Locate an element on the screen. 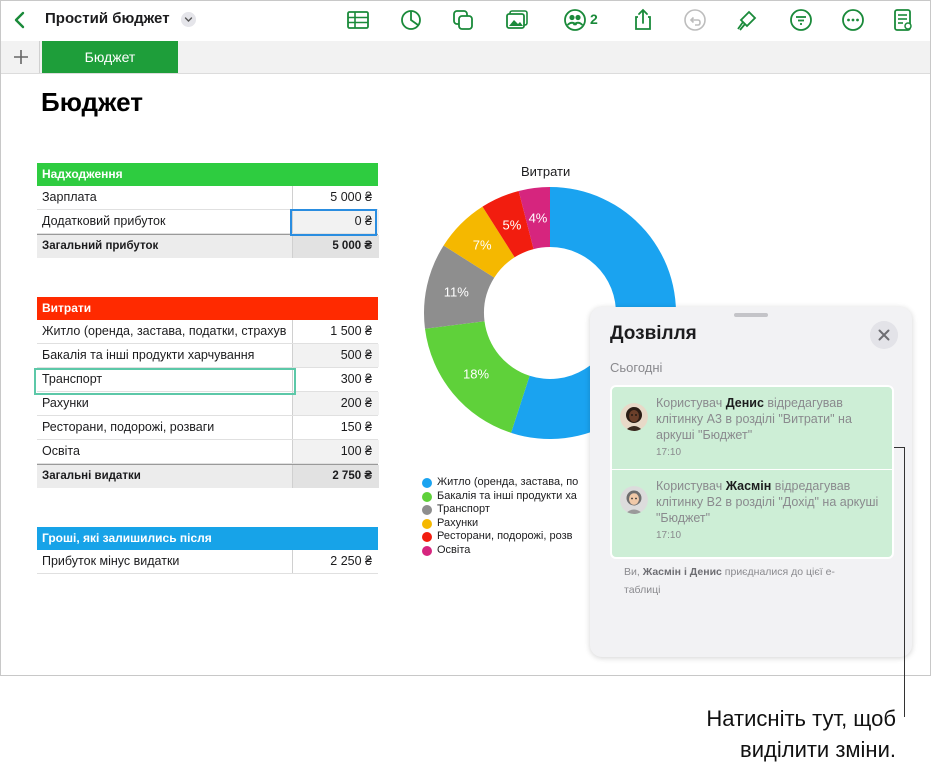 The width and height of the screenshot is (931, 774). reading-view-icon is located at coordinates (903, 20).